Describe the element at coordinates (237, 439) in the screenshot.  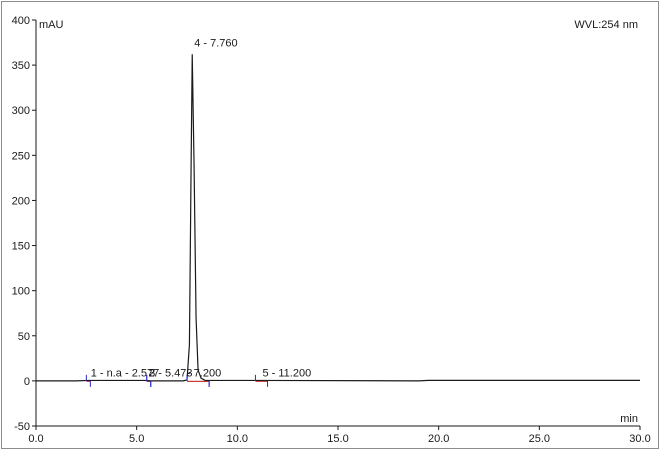
I see `x-tick-label: 10.0` at that location.